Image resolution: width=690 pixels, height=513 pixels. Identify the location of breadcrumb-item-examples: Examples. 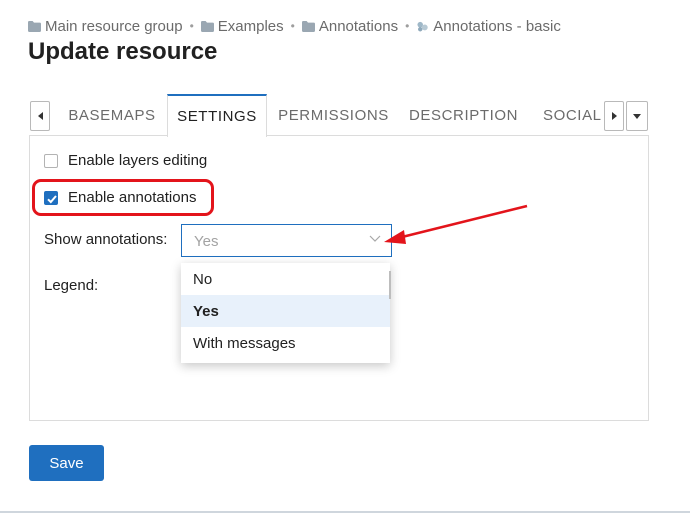
(242, 26).